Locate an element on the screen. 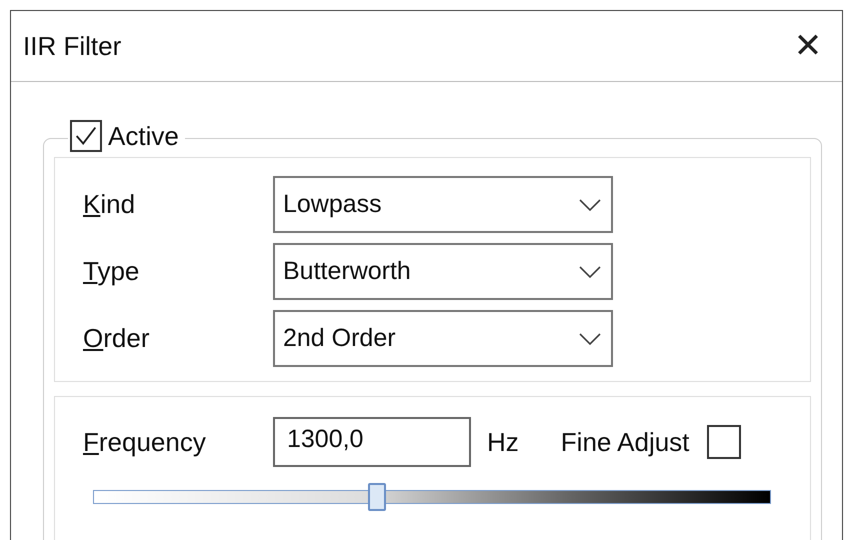 The height and width of the screenshot is (540, 855). dropdown: Butterworth is located at coordinates (443, 271).